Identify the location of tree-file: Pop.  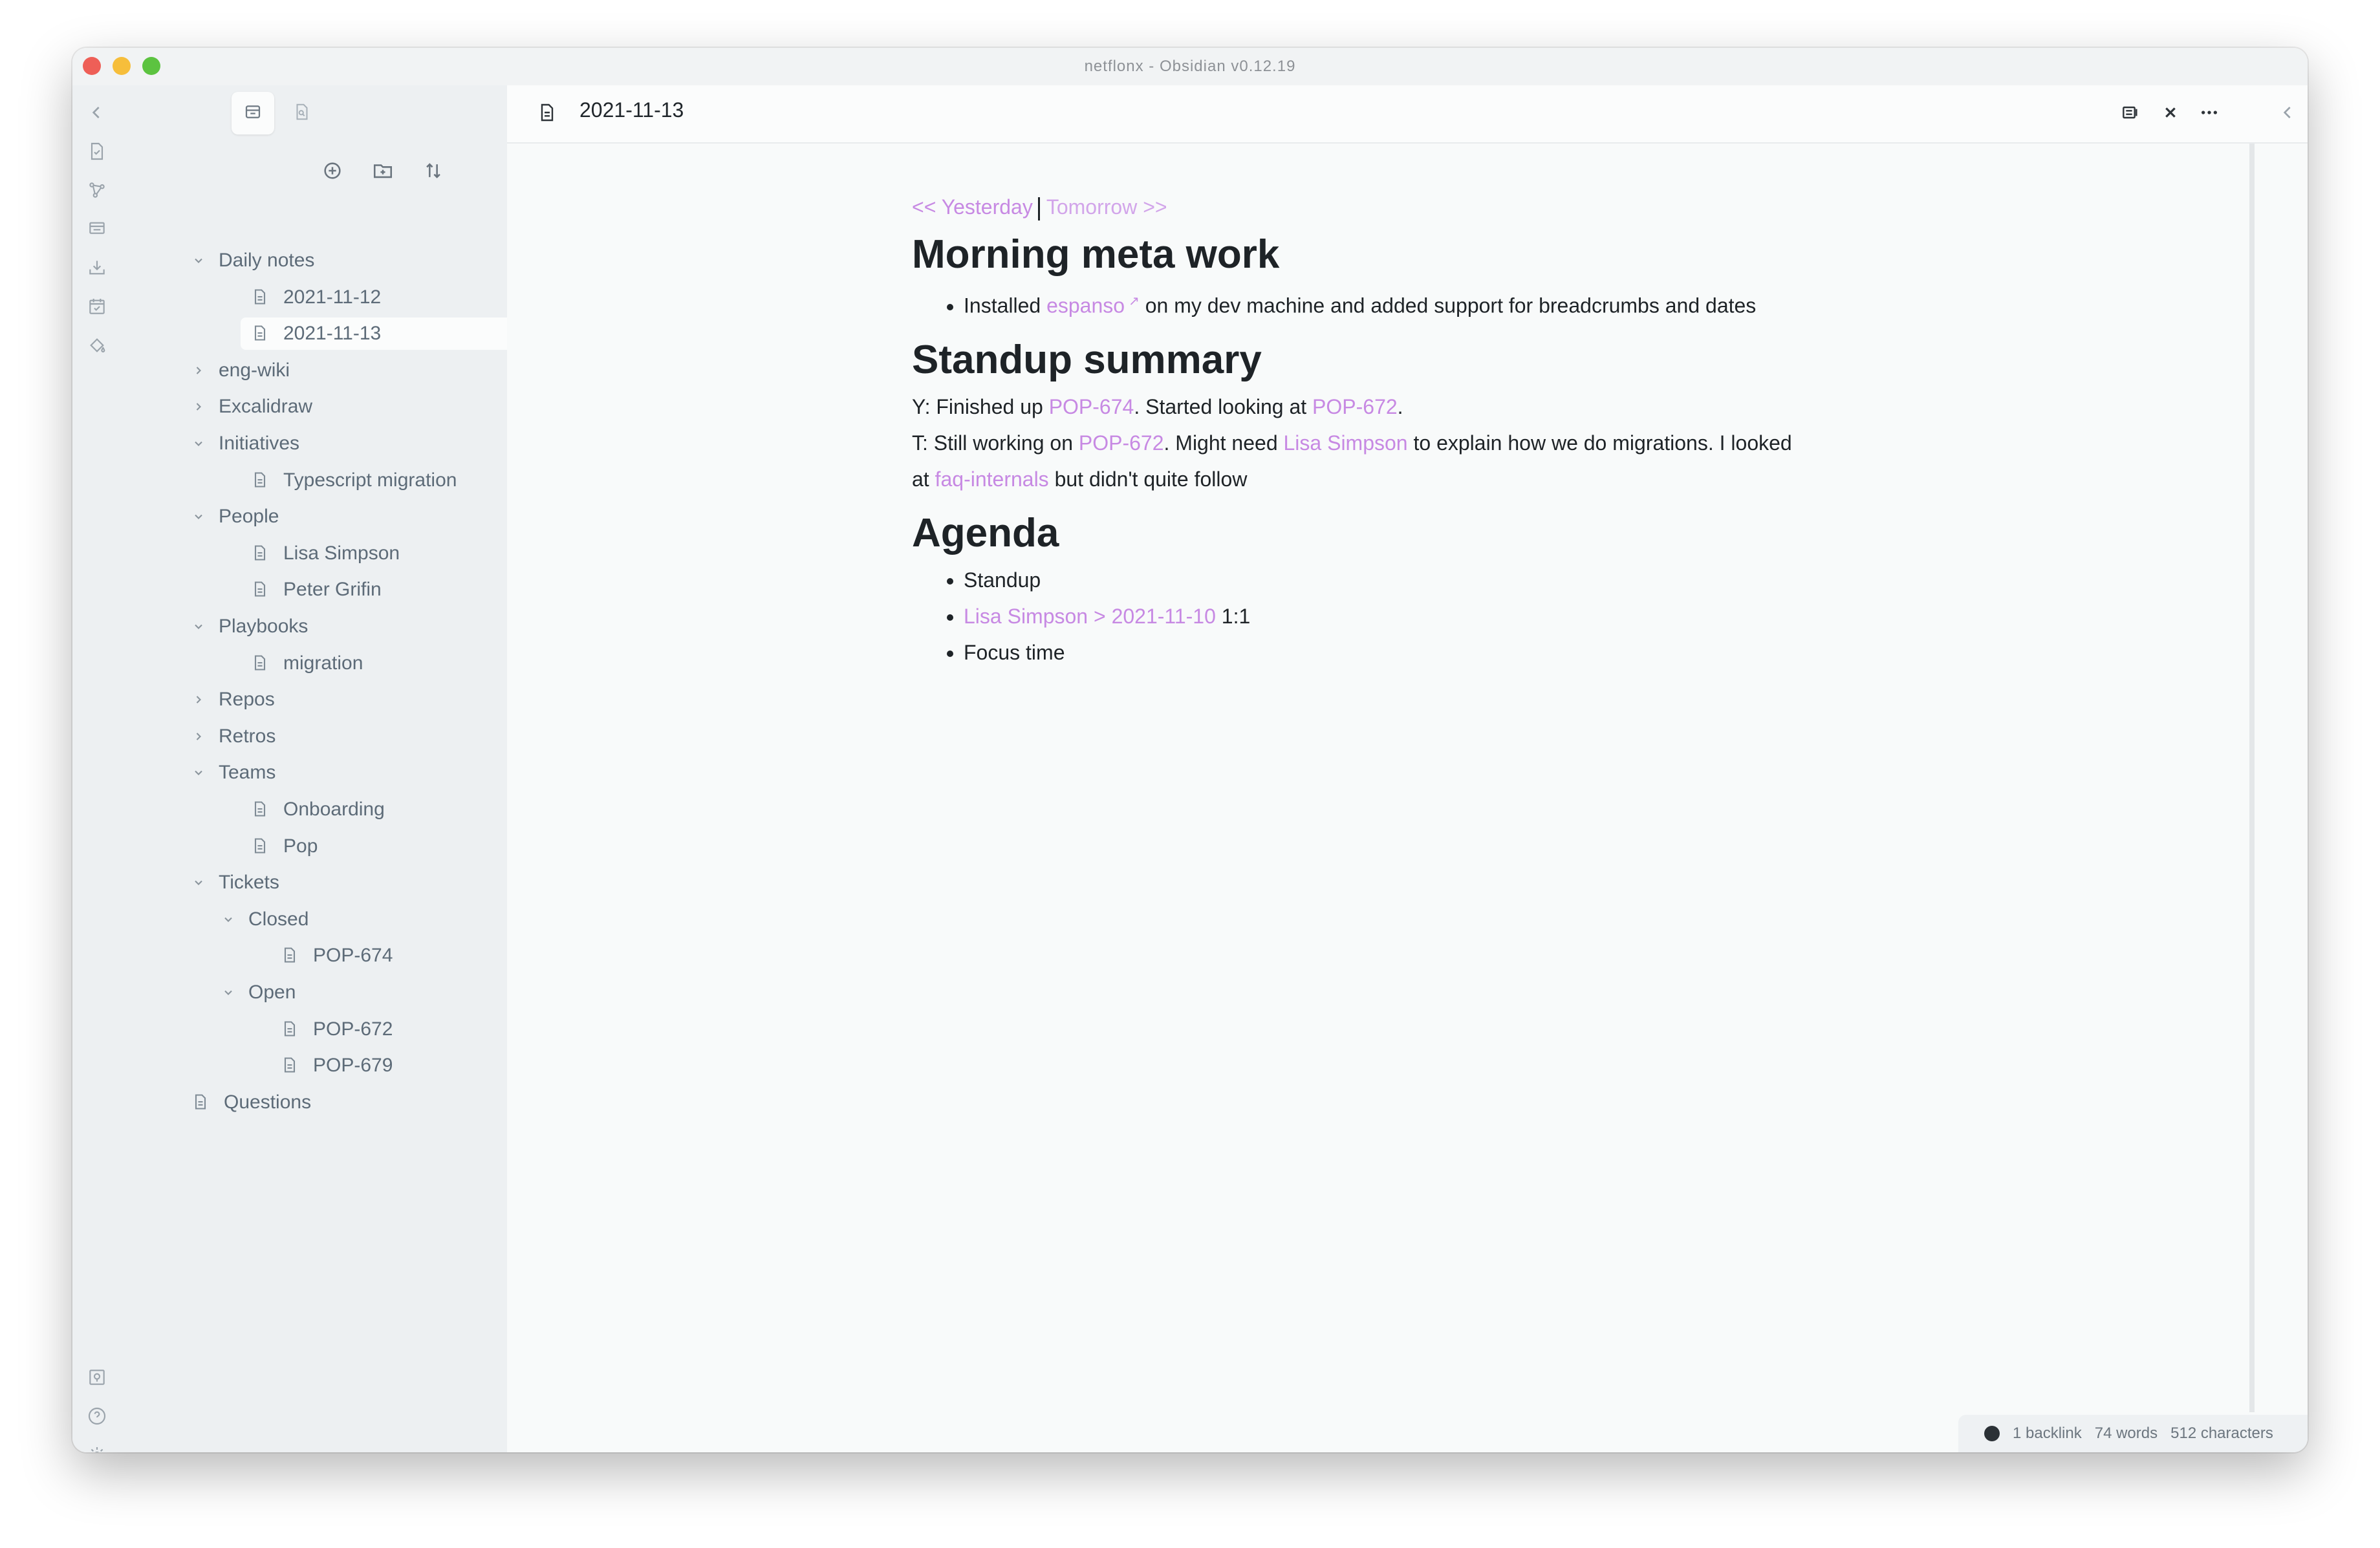
(284, 846).